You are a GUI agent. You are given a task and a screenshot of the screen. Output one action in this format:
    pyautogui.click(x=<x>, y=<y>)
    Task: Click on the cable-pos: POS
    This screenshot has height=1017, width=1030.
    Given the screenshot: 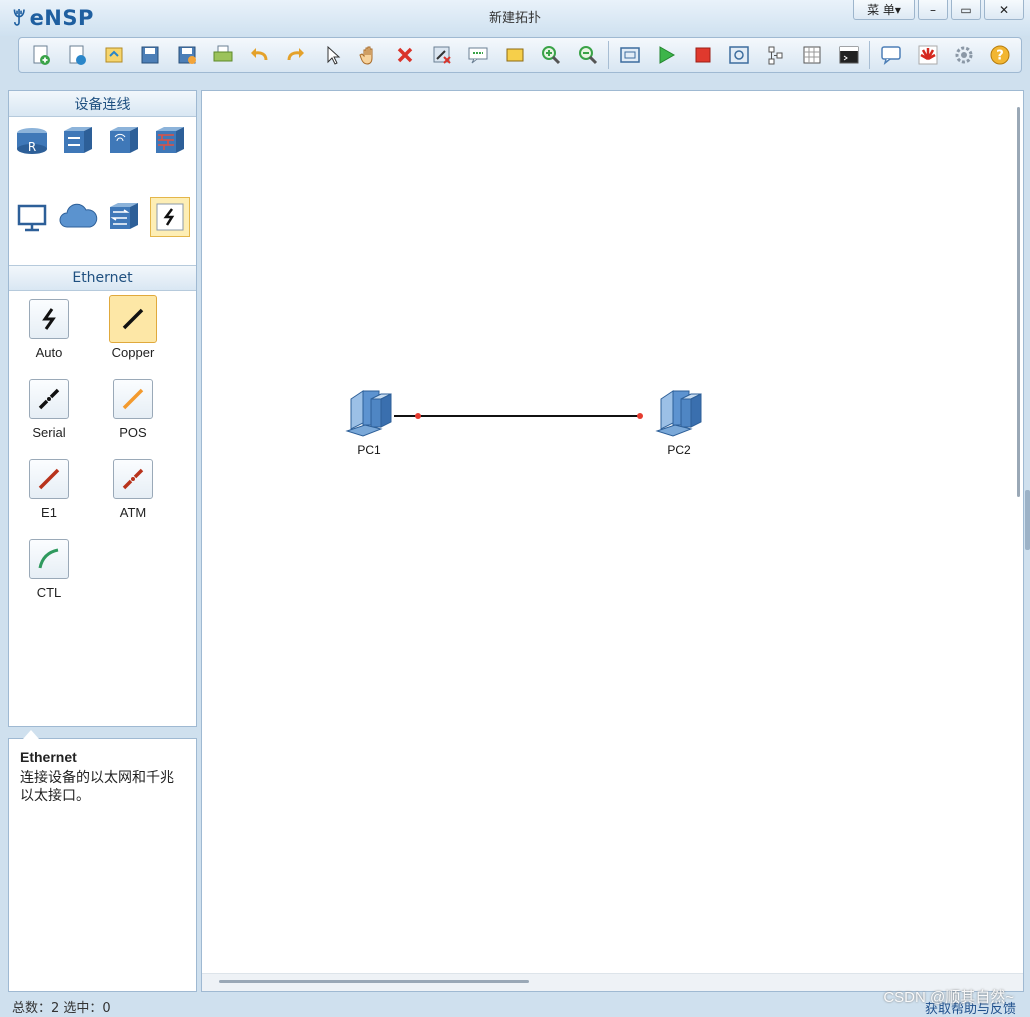 What is the action you would take?
    pyautogui.click(x=133, y=409)
    